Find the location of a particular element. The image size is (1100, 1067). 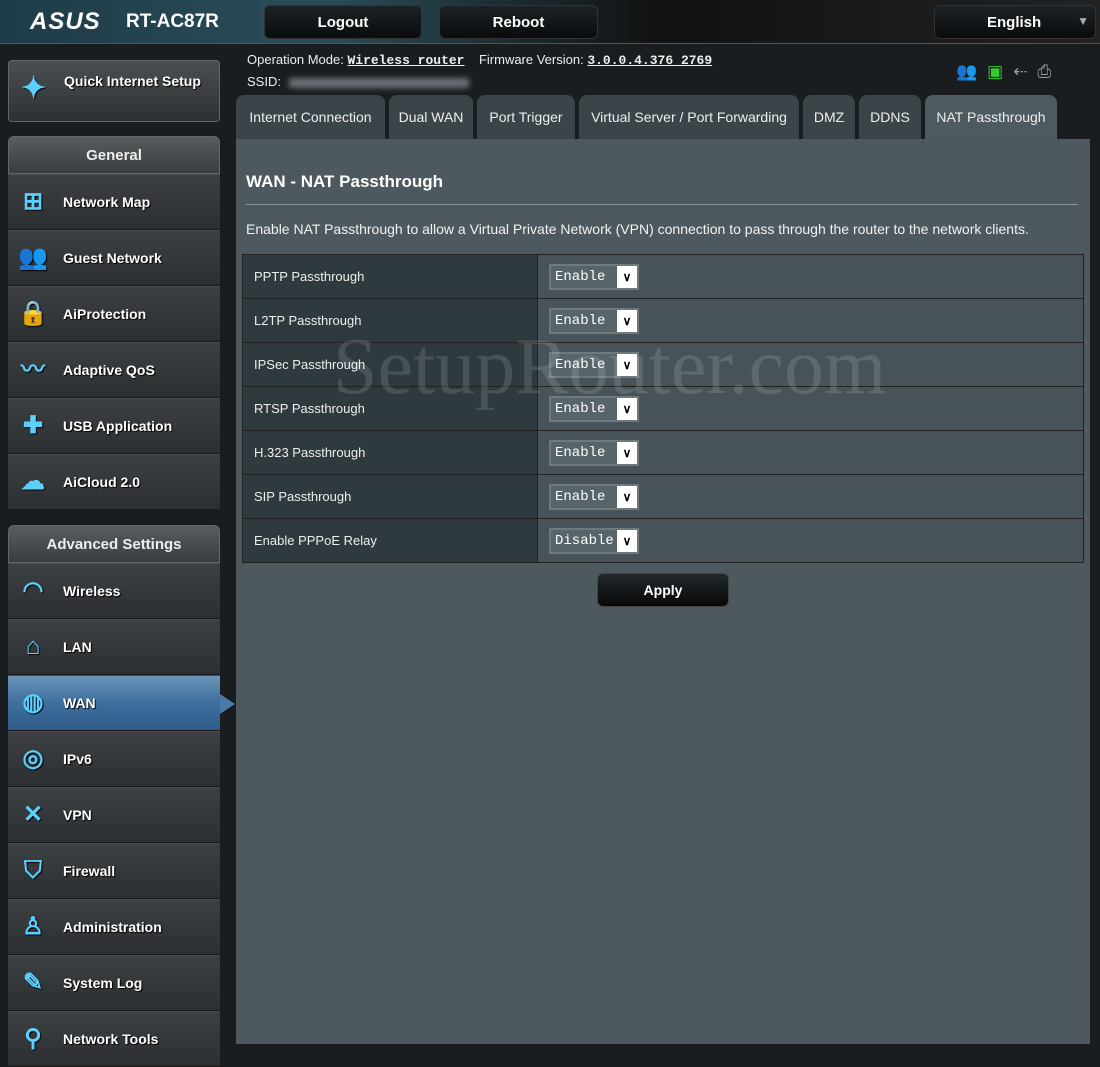

sidebar-item-vpn: ✕ VPN is located at coordinates (114, 815).